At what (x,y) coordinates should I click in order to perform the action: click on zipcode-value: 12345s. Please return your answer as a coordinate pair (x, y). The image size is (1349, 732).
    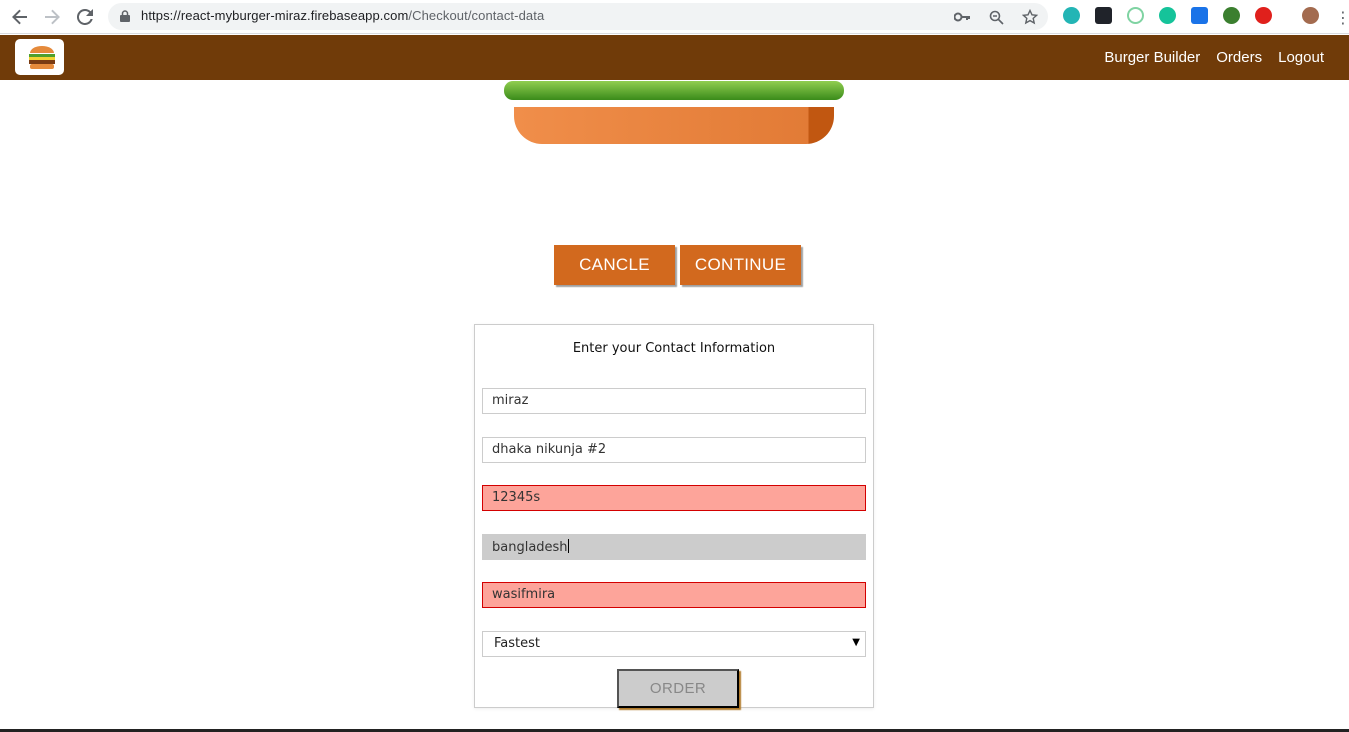
    Looking at the image, I should click on (516, 497).